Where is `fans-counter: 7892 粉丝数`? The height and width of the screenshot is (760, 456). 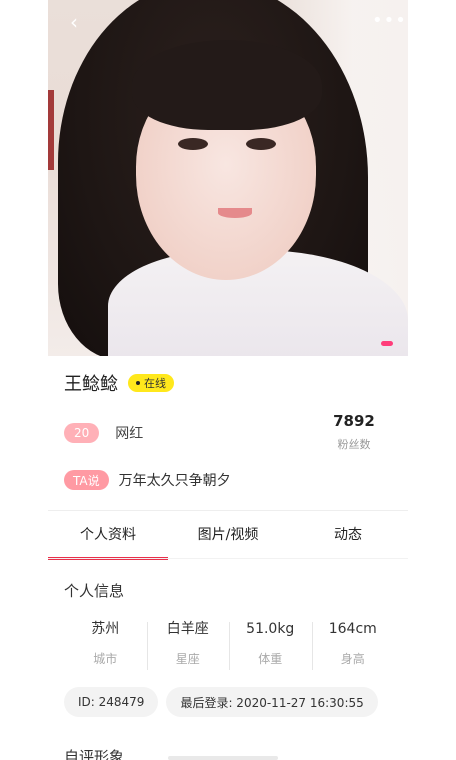 fans-counter: 7892 粉丝数 is located at coordinates (354, 432).